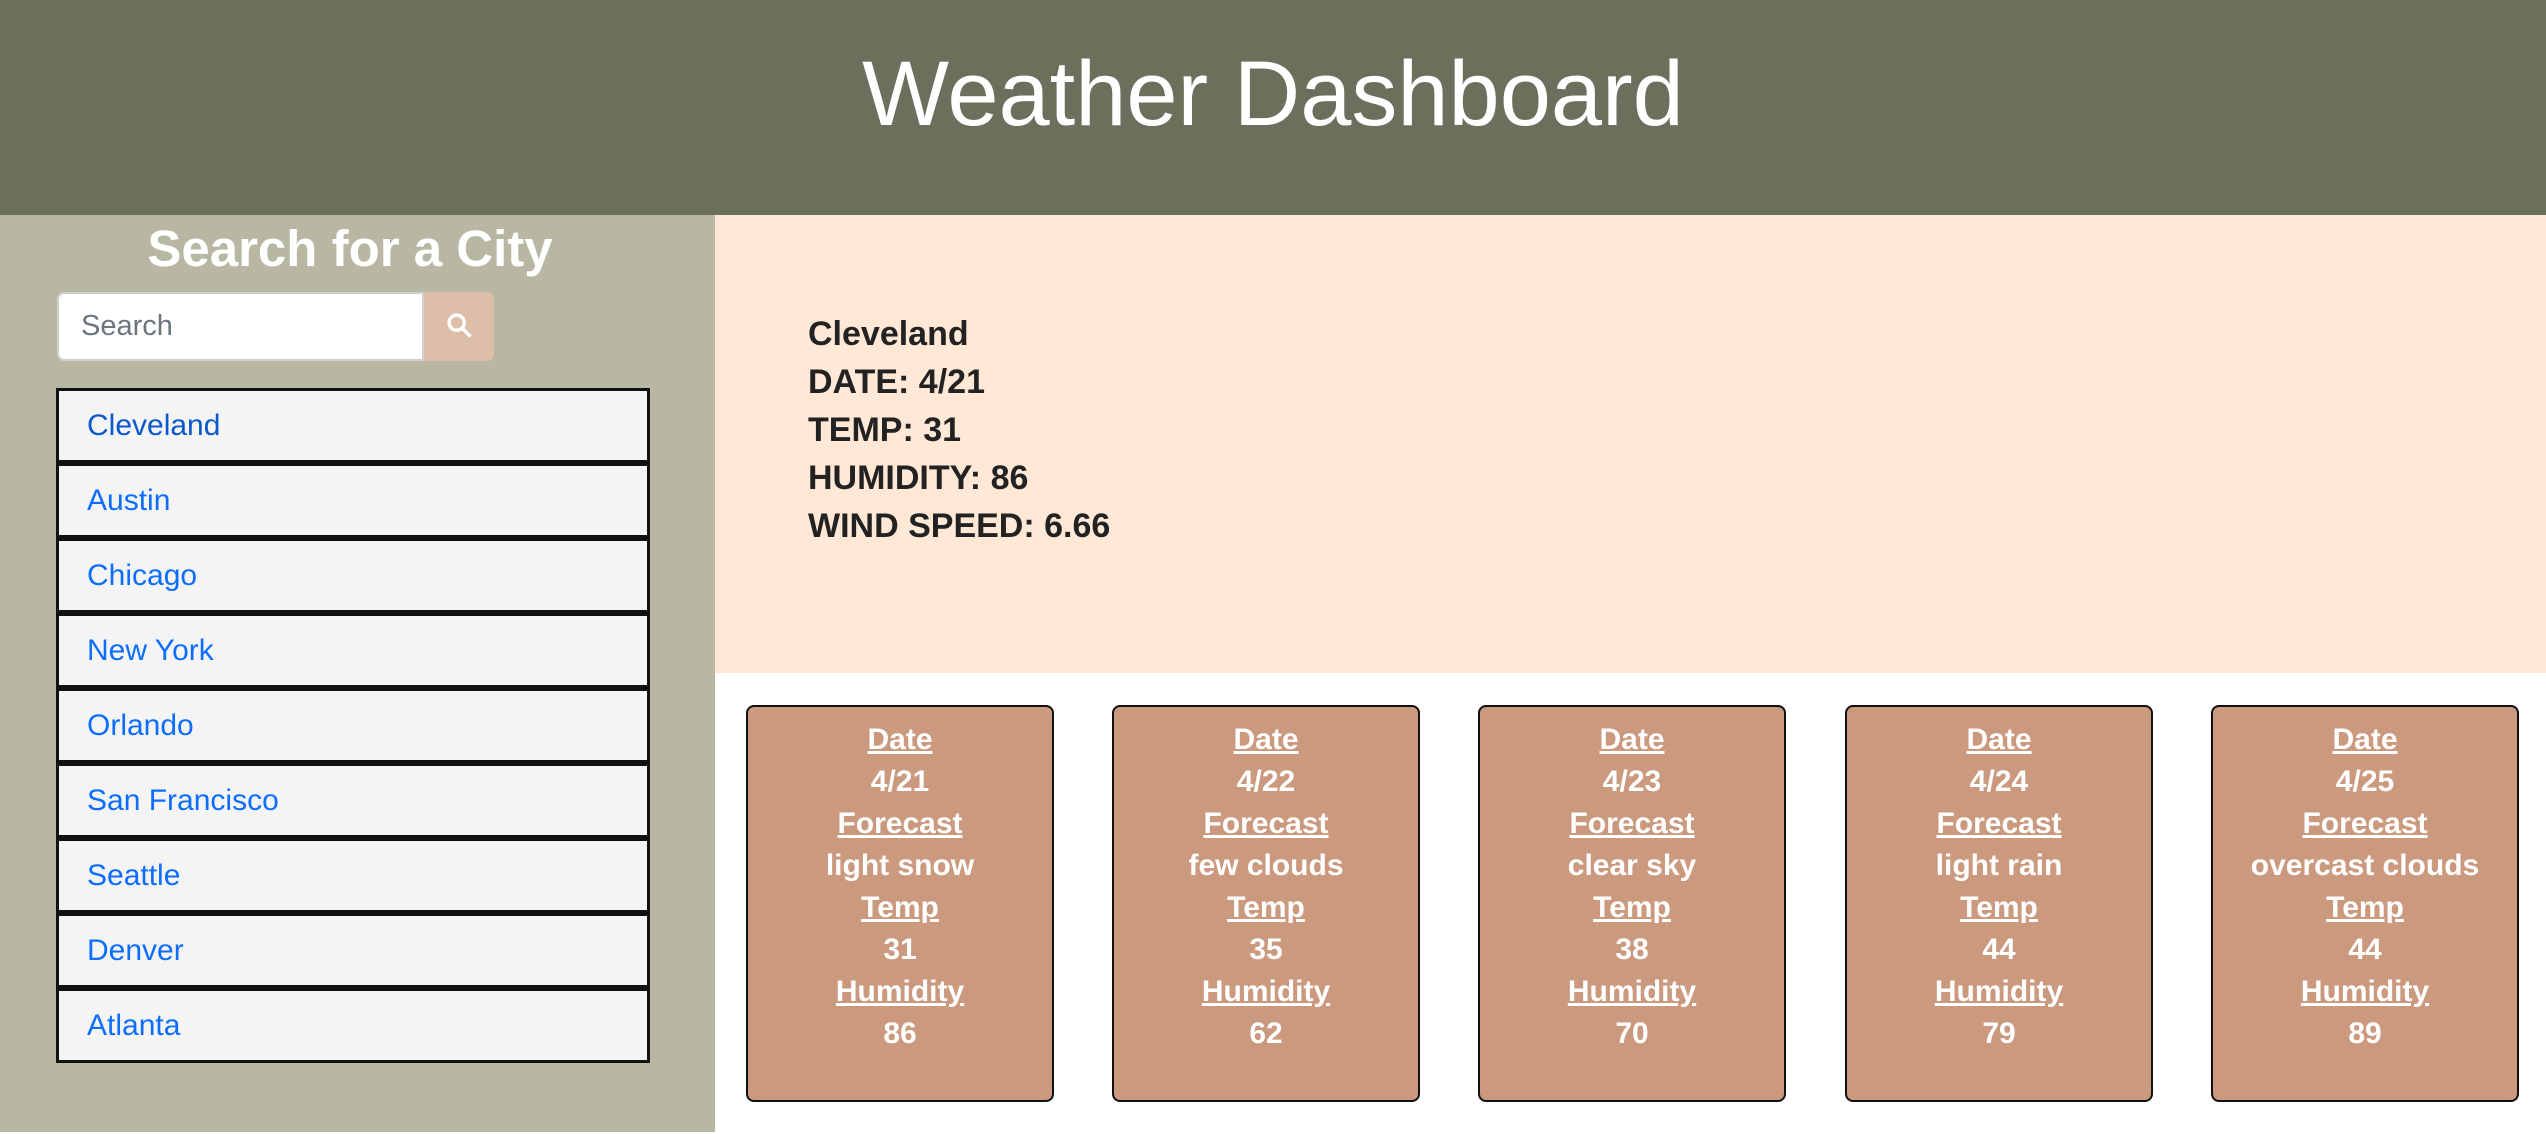 The height and width of the screenshot is (1134, 2546). I want to click on forecast-humidity-value: 62, so click(1266, 1033).